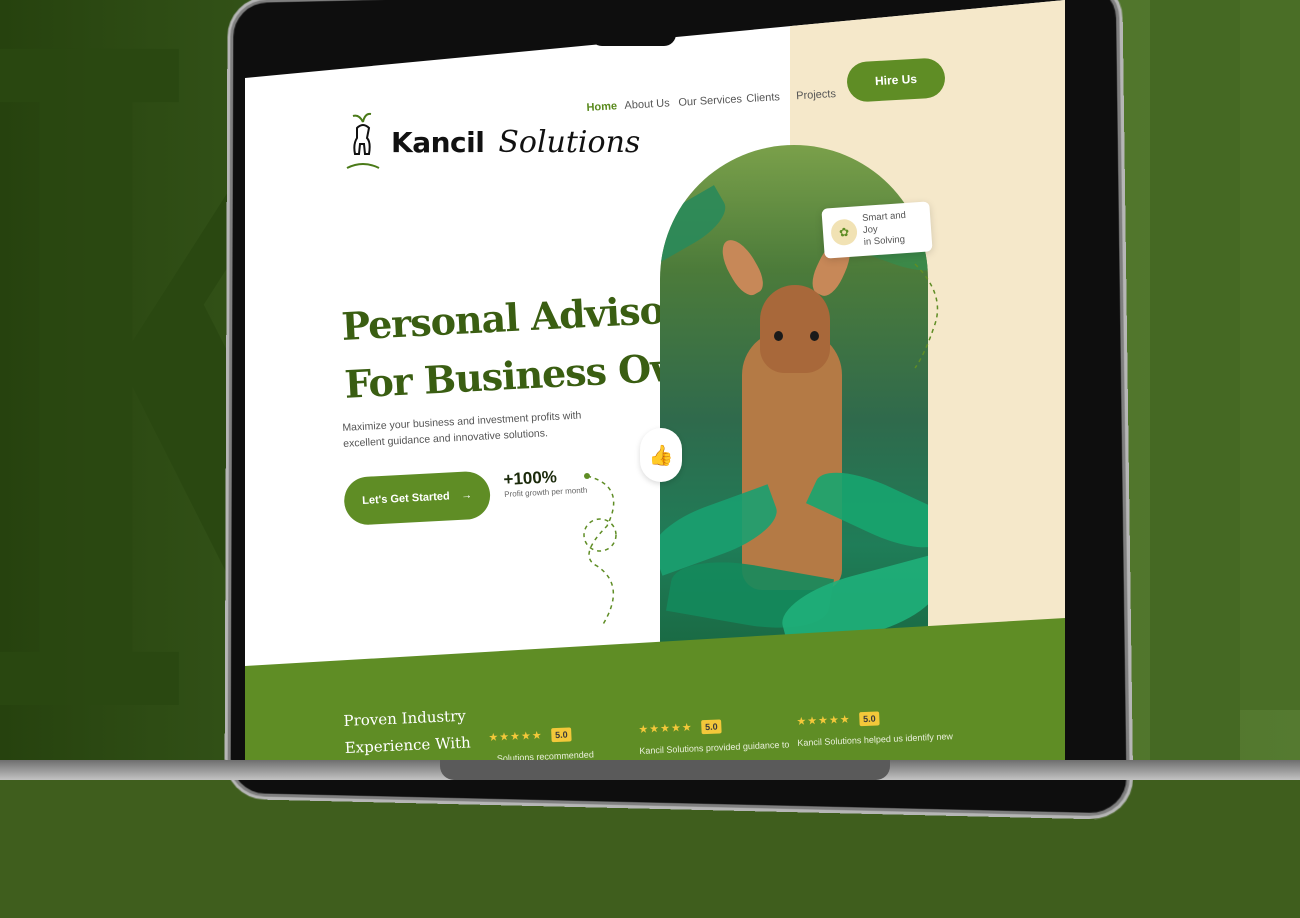 The width and height of the screenshot is (1300, 918). What do you see at coordinates (542, 754) in the screenshot?
I see `review-text: ...Solutions recommended` at bounding box center [542, 754].